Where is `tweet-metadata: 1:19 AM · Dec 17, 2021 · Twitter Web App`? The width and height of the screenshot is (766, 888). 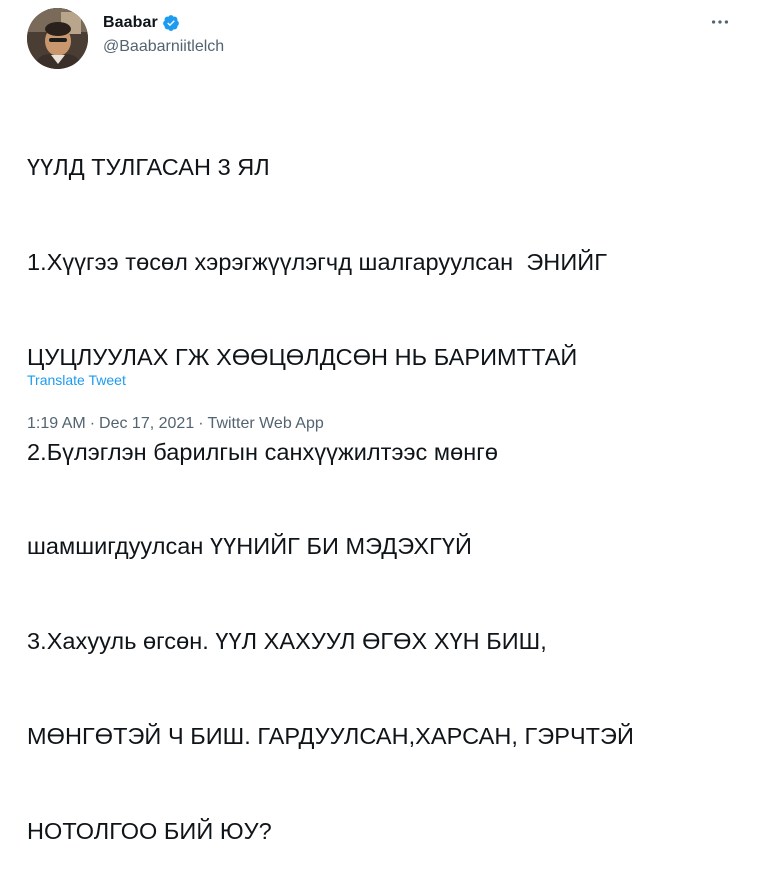
tweet-metadata: 1:19 AM · Dec 17, 2021 · Twitter Web App is located at coordinates (175, 424).